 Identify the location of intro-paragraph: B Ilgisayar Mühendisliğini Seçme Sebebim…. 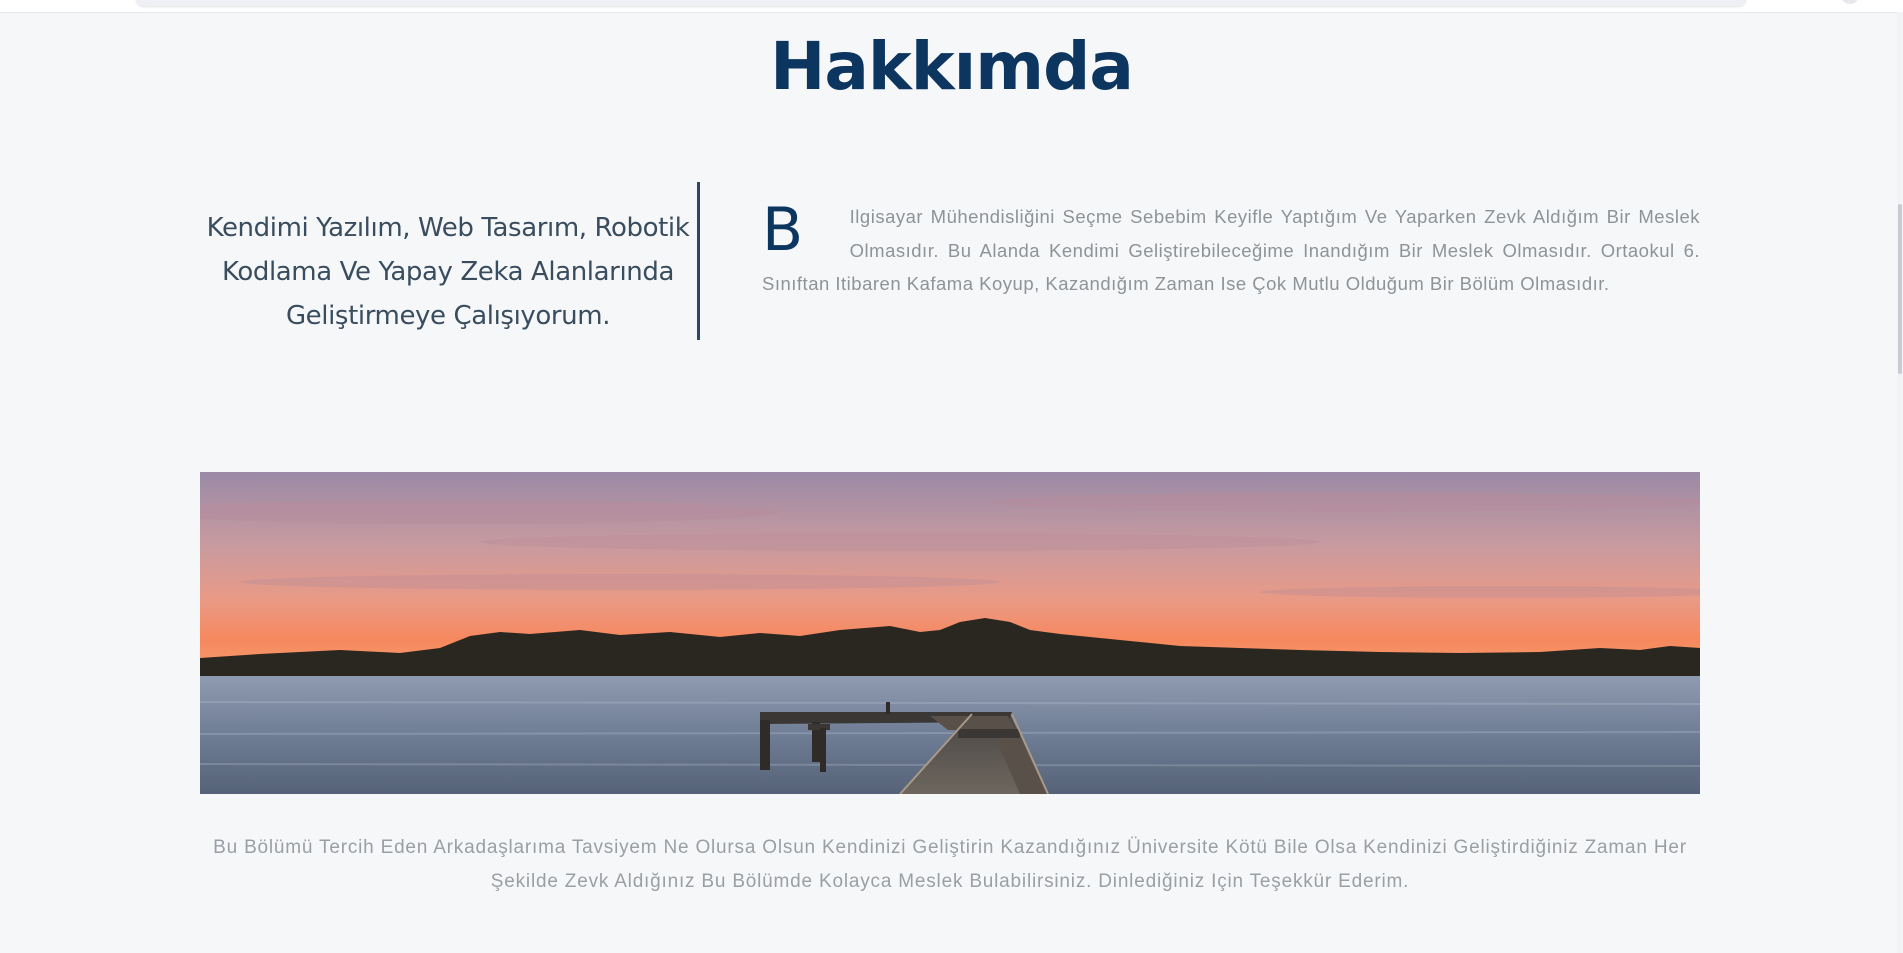
(1231, 250).